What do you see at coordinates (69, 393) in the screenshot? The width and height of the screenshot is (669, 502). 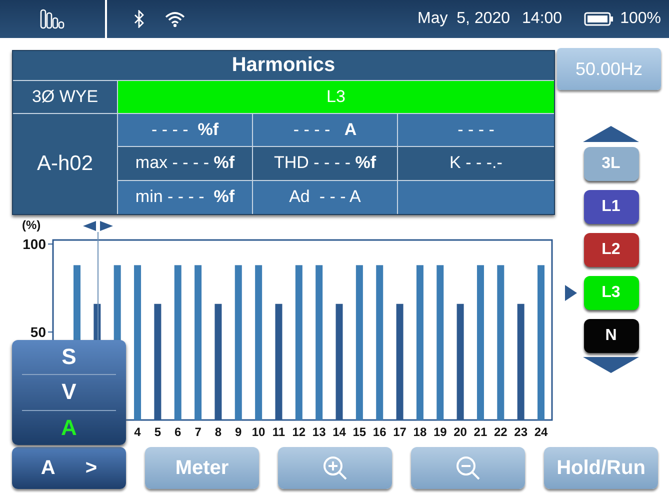 I see `menu-item: V` at bounding box center [69, 393].